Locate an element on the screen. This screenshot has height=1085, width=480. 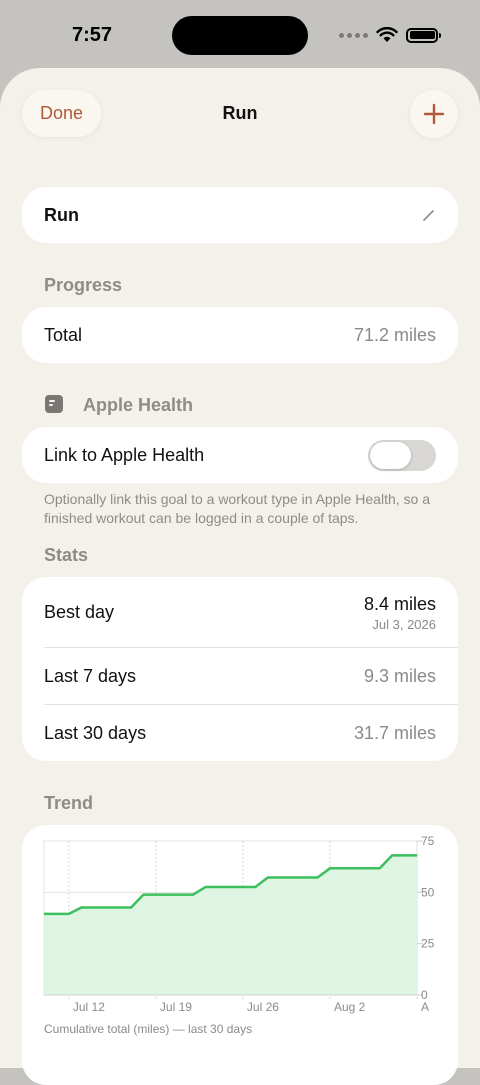
last-30-days-row: Last 30 days 31.7 miles is located at coordinates (240, 733).